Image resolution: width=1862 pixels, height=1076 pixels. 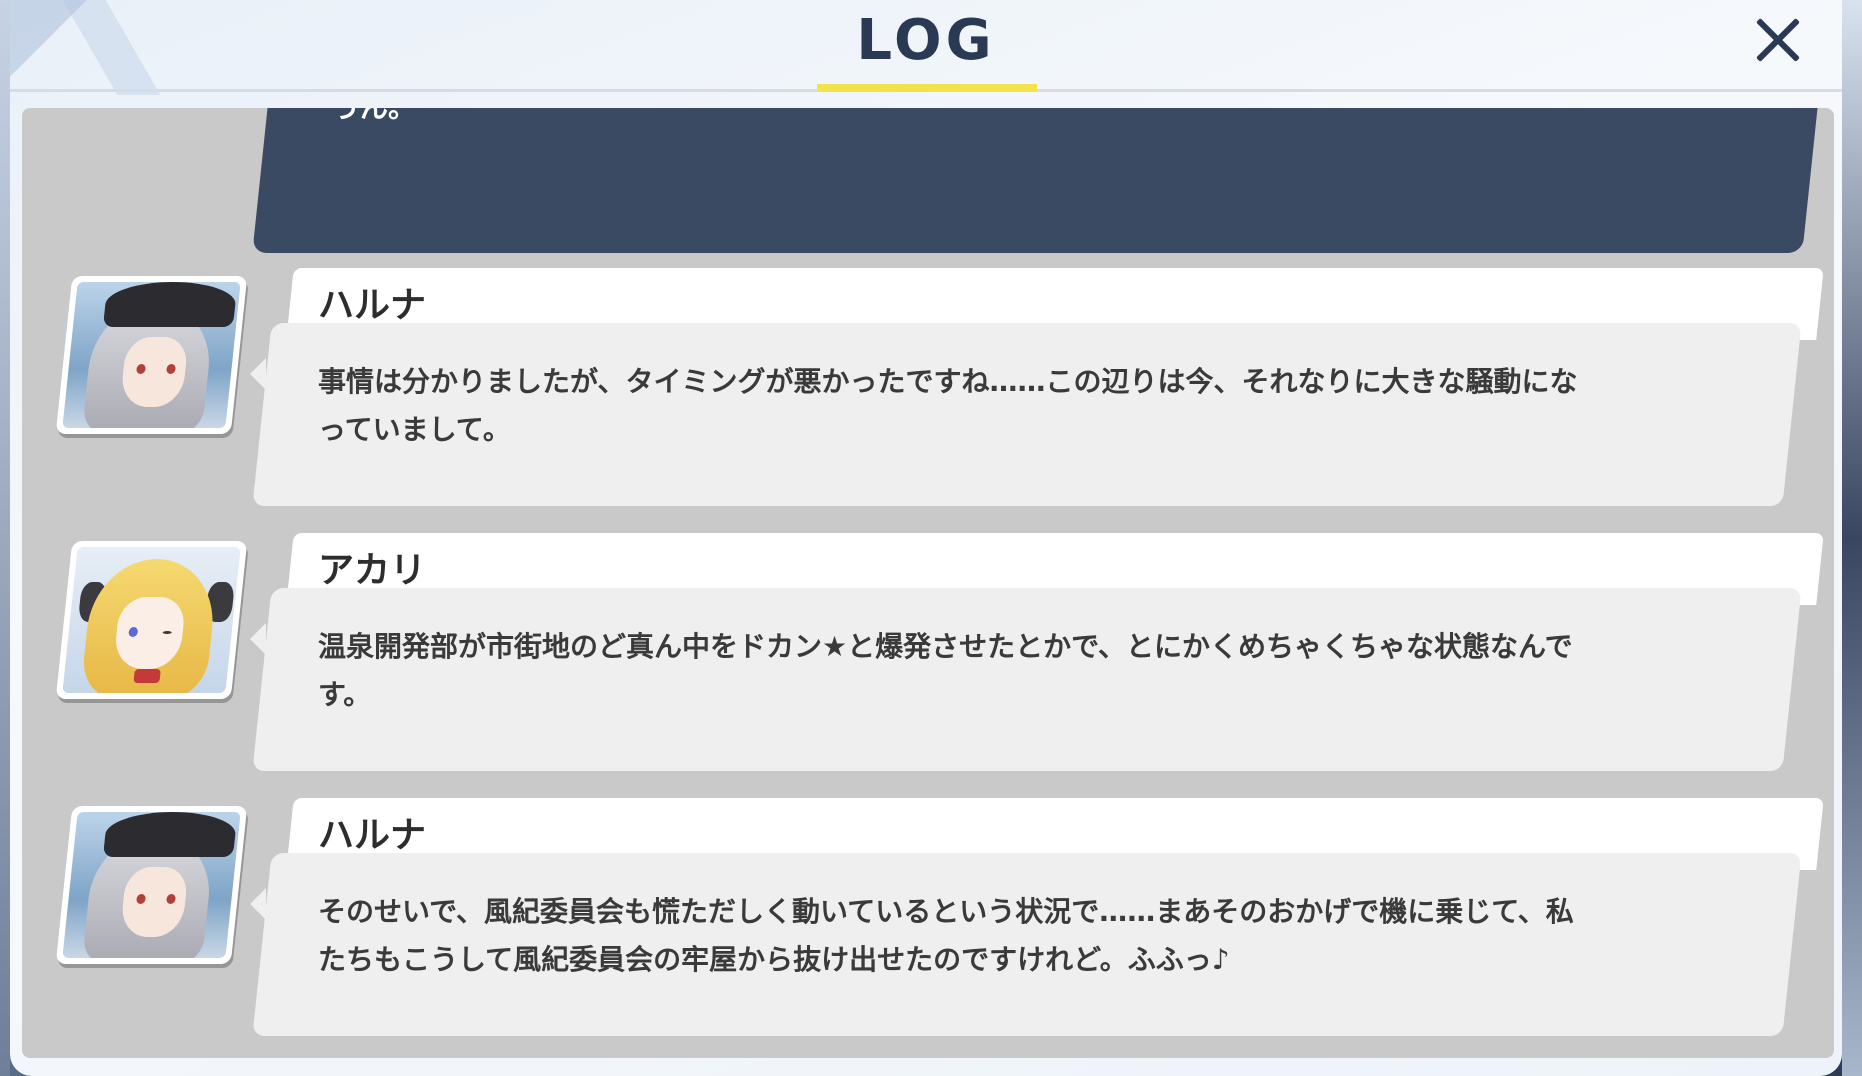 I want to click on log-header: LOG, so click(x=926, y=46).